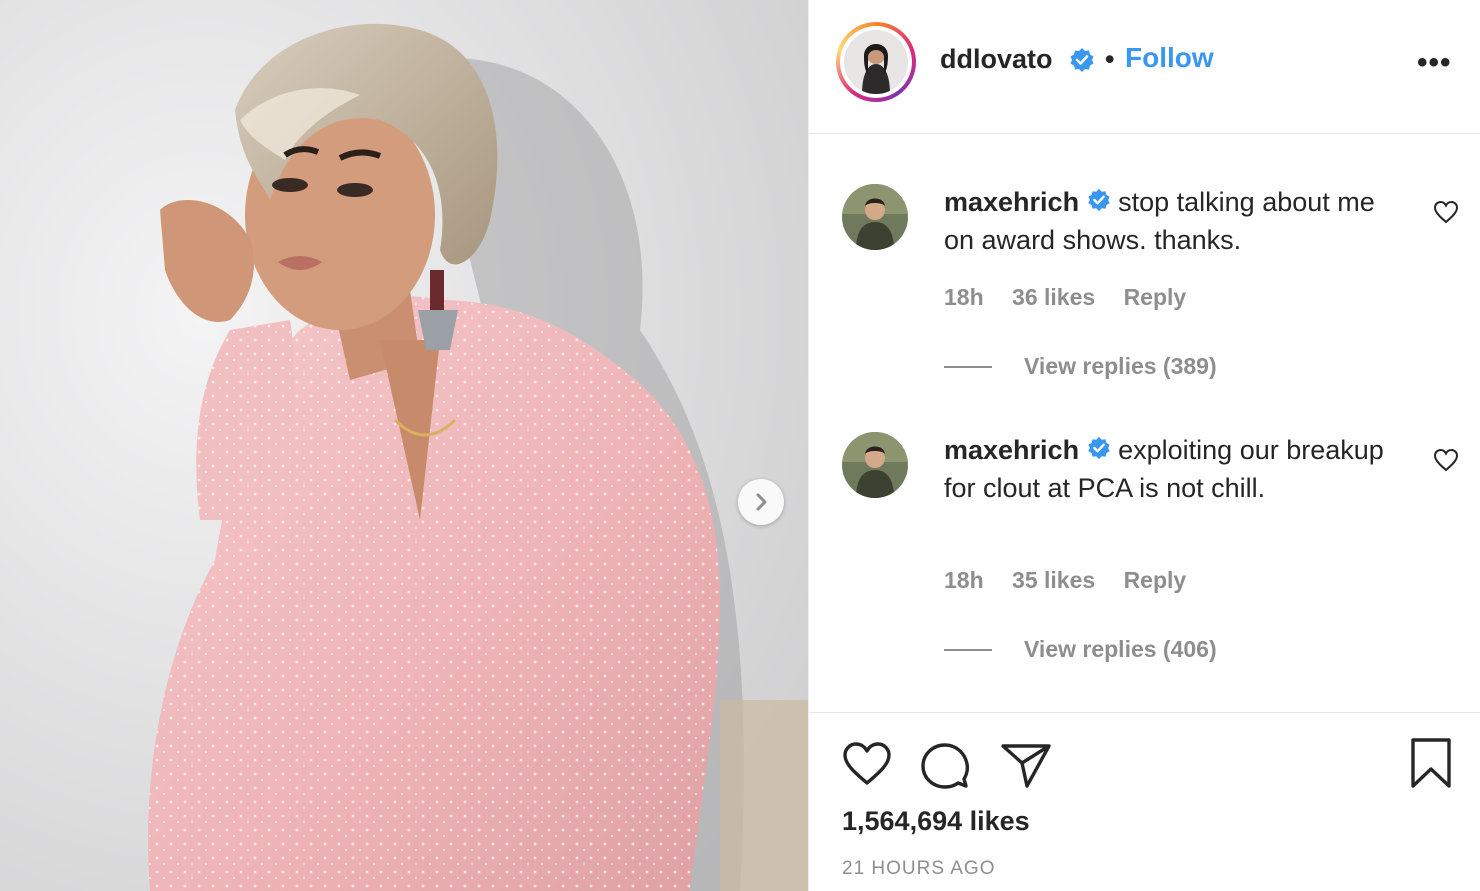 The width and height of the screenshot is (1480, 891). Describe the element at coordinates (996, 59) in the screenshot. I see `author-username: ddlovato` at that location.